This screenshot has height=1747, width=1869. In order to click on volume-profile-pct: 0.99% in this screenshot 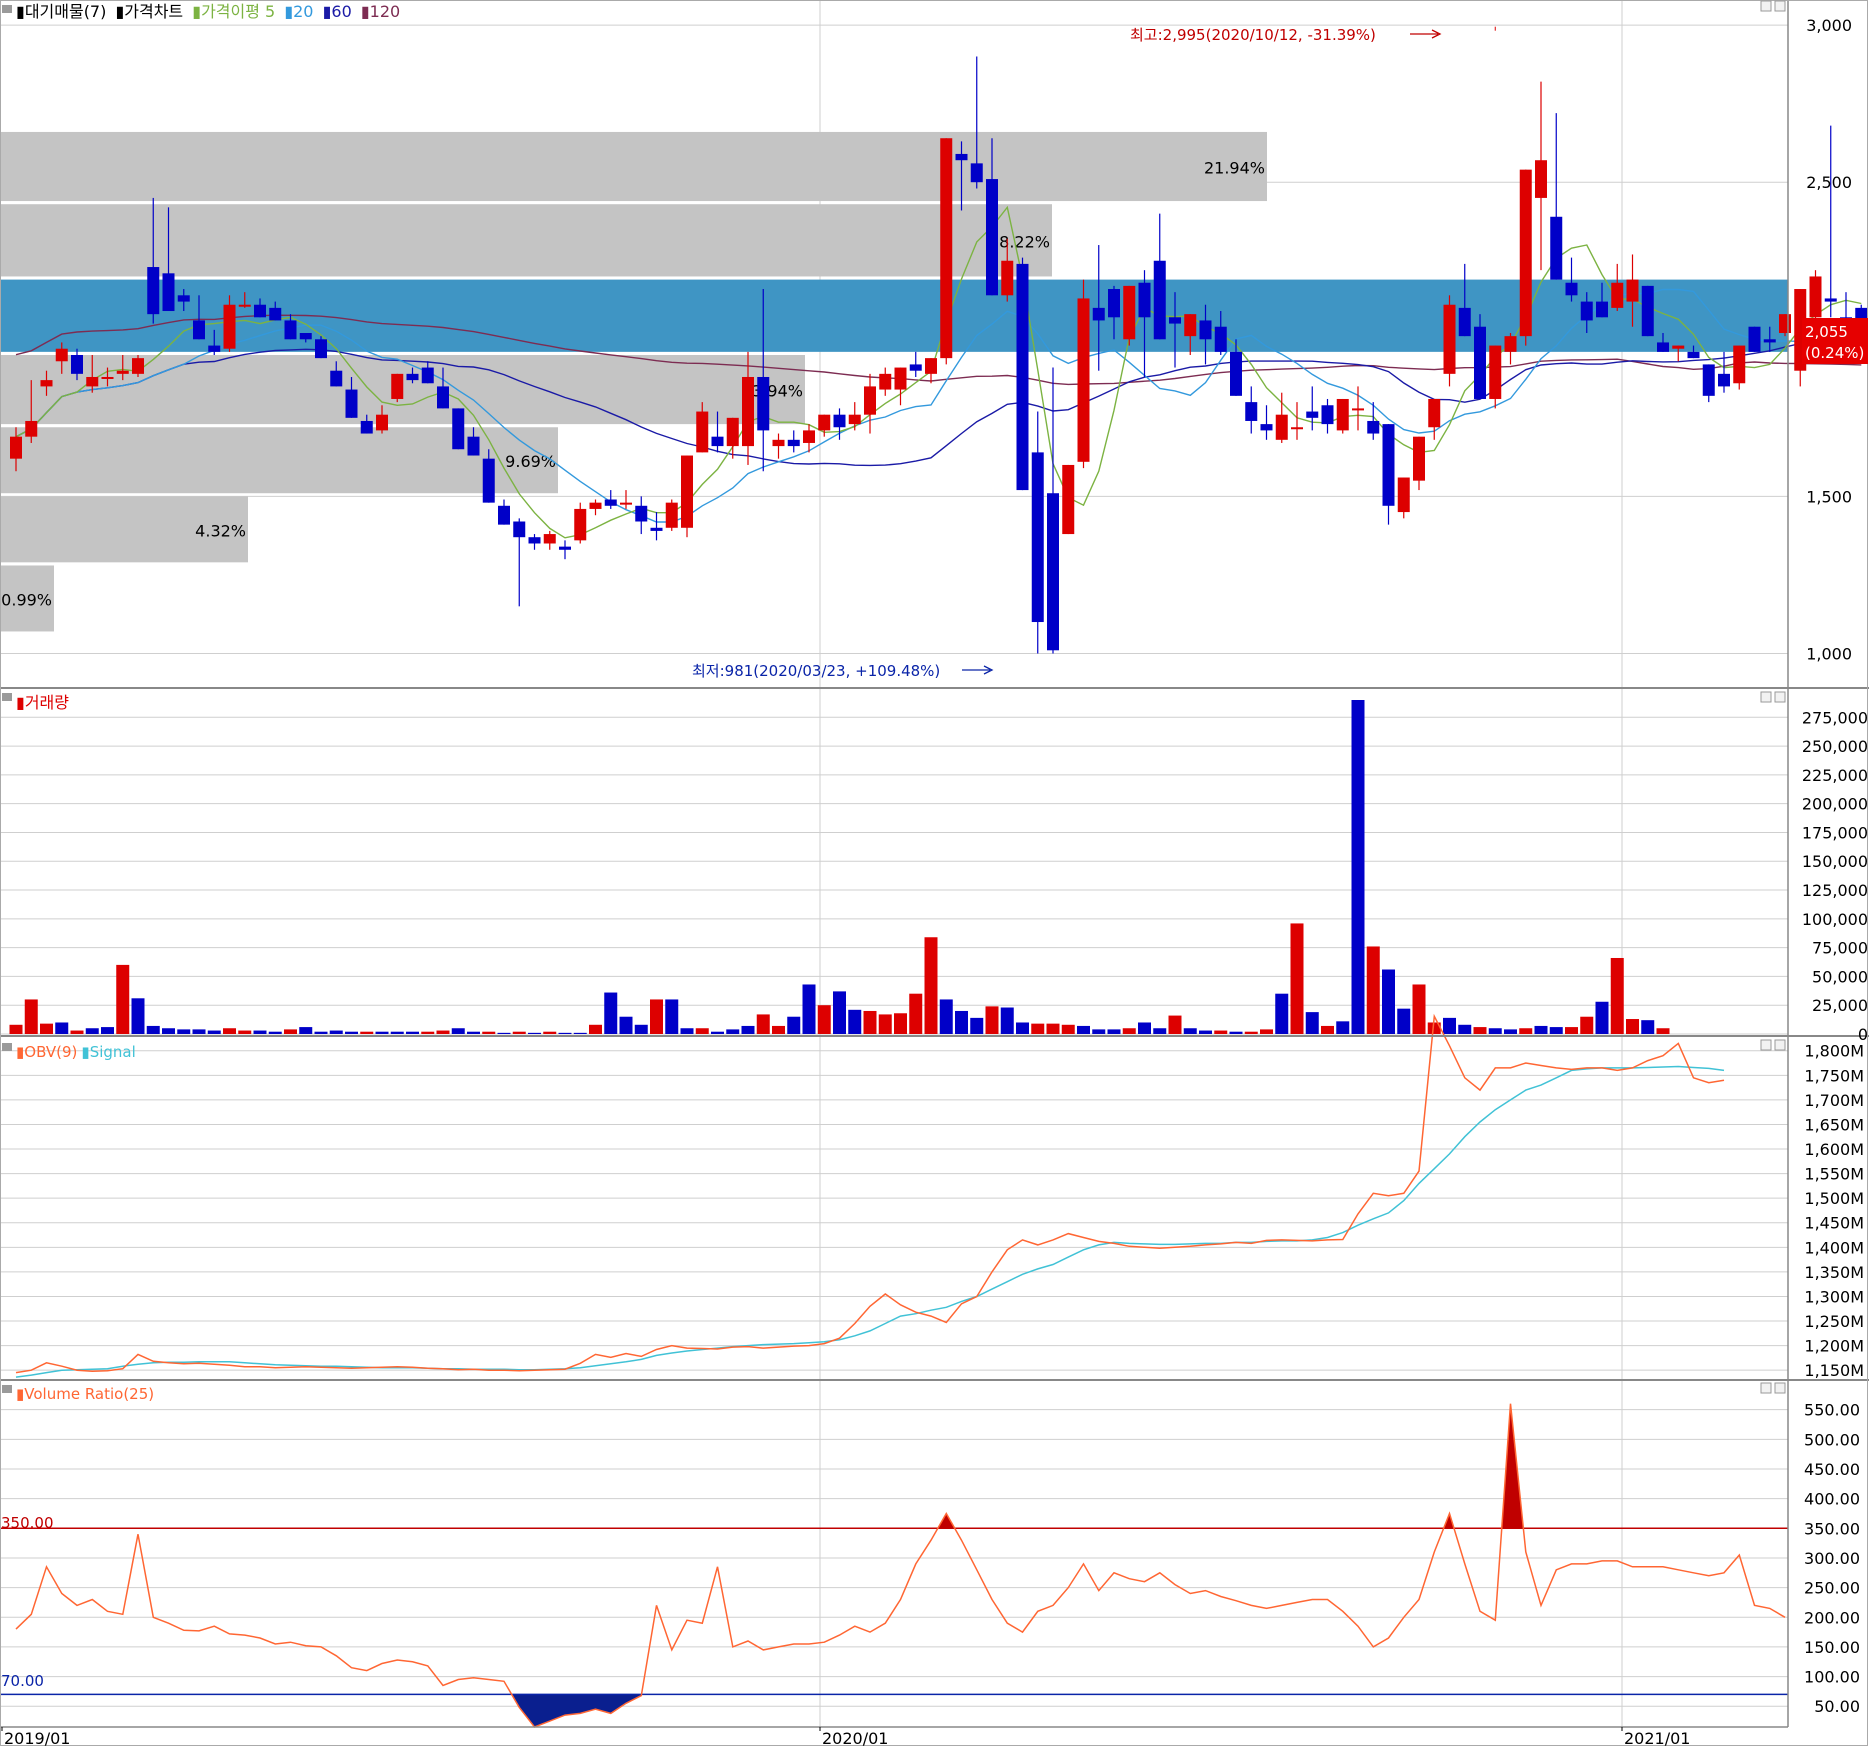, I will do `click(26, 599)`.